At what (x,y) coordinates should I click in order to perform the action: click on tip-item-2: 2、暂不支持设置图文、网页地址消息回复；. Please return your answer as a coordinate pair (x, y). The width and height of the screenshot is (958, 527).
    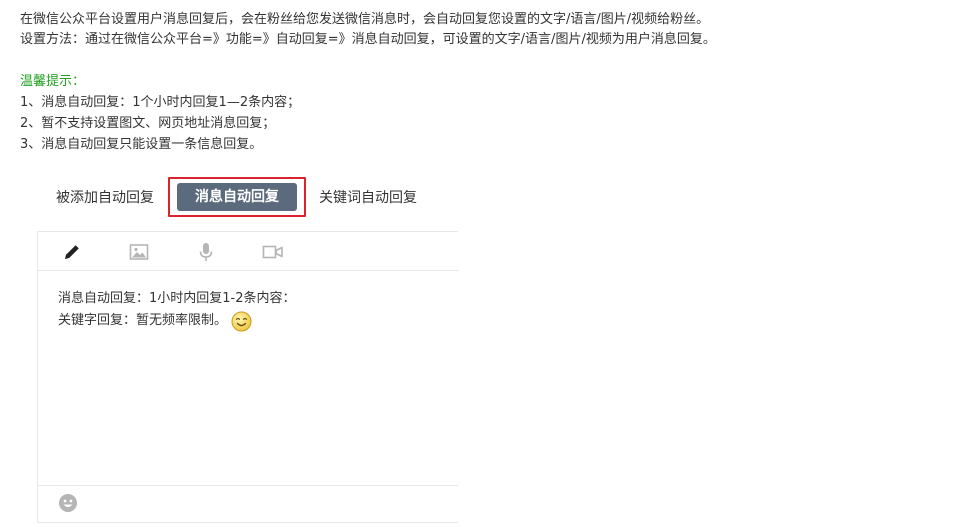
    Looking at the image, I should click on (148, 123).